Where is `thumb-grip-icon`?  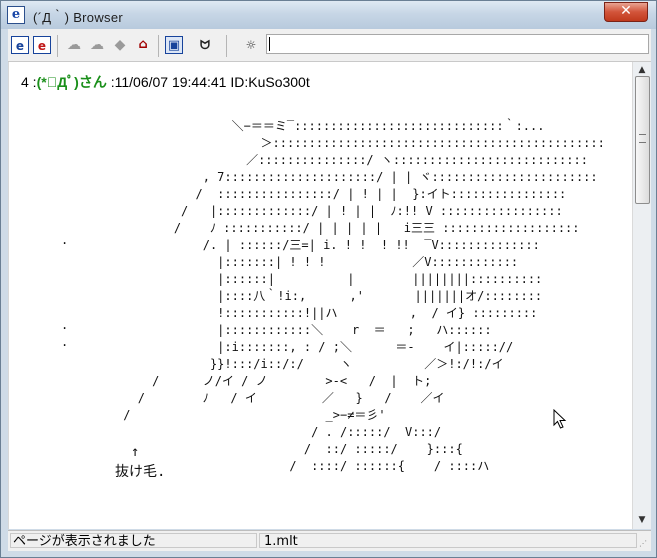
thumb-grip-icon is located at coordinates (642, 138).